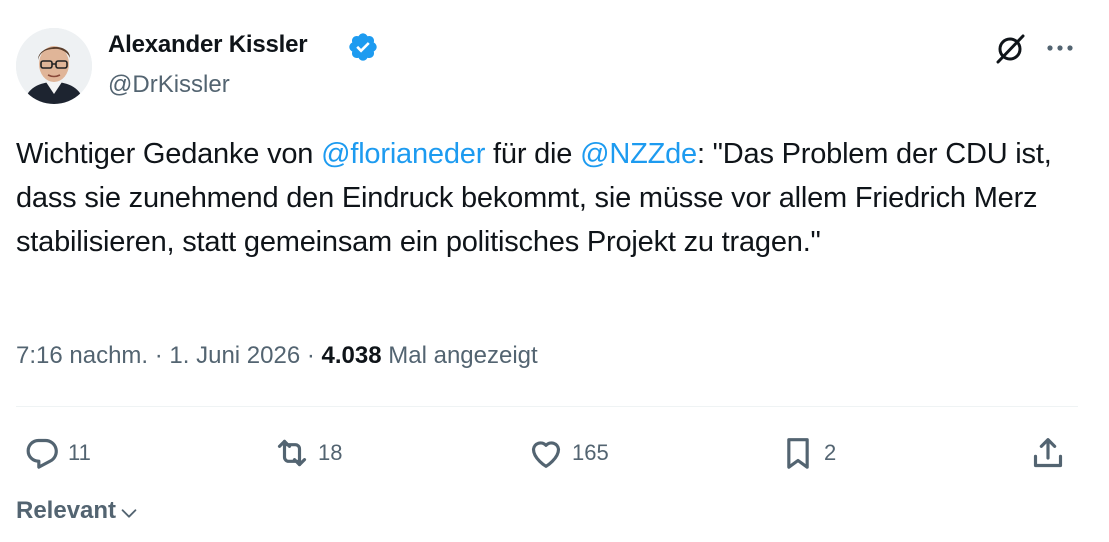  What do you see at coordinates (459, 355) in the screenshot?
I see `views-label: Mal angezeigt` at bounding box center [459, 355].